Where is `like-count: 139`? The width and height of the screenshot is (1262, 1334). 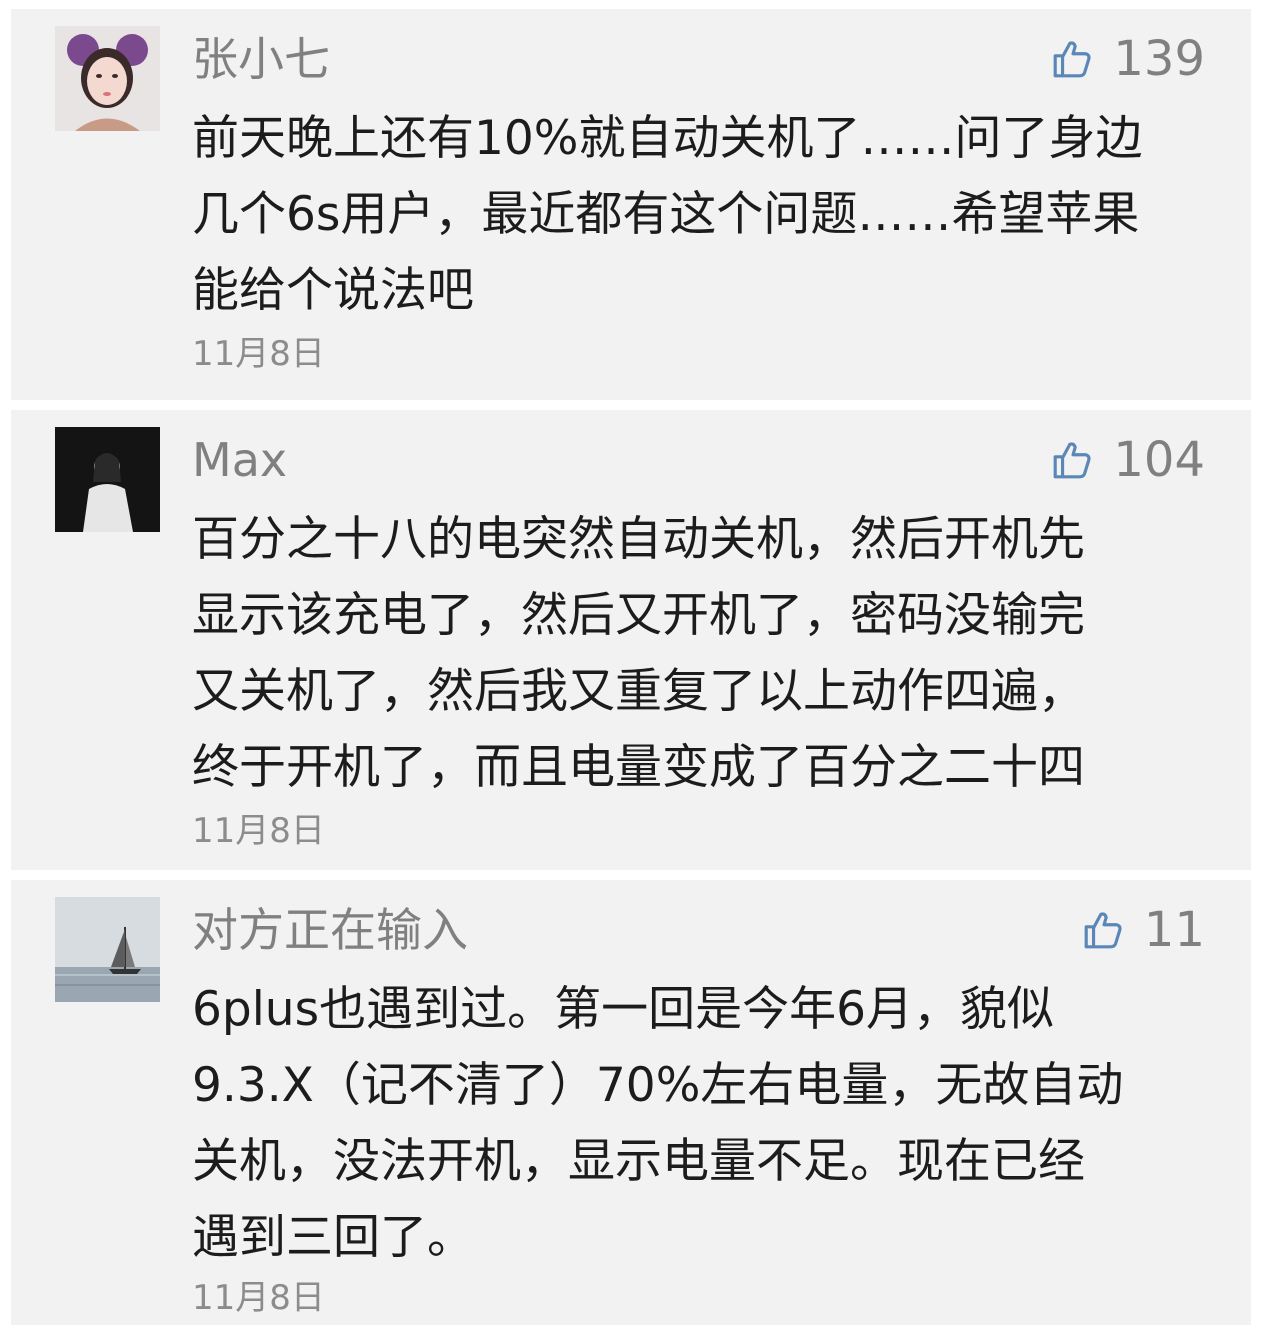 like-count: 139 is located at coordinates (1159, 59).